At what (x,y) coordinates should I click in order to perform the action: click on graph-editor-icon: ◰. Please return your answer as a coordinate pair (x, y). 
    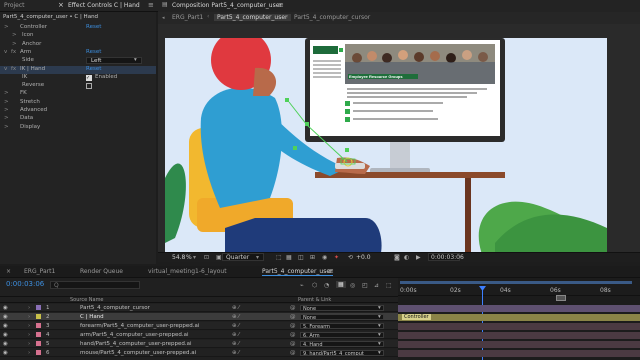
    Looking at the image, I should click on (365, 285).